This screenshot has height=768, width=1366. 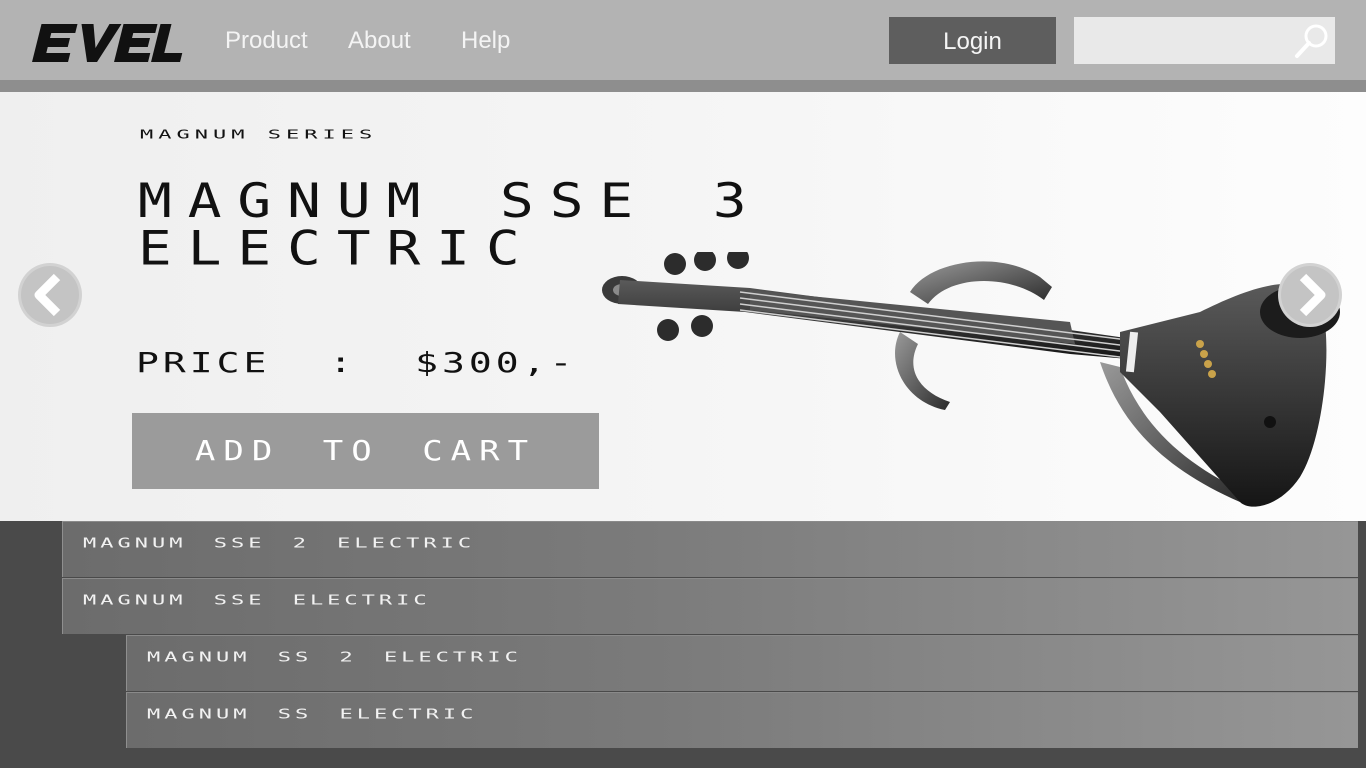 What do you see at coordinates (334, 657) in the screenshot?
I see `model-list-item-label: MAGNUM SS 2 ELECTRIC` at bounding box center [334, 657].